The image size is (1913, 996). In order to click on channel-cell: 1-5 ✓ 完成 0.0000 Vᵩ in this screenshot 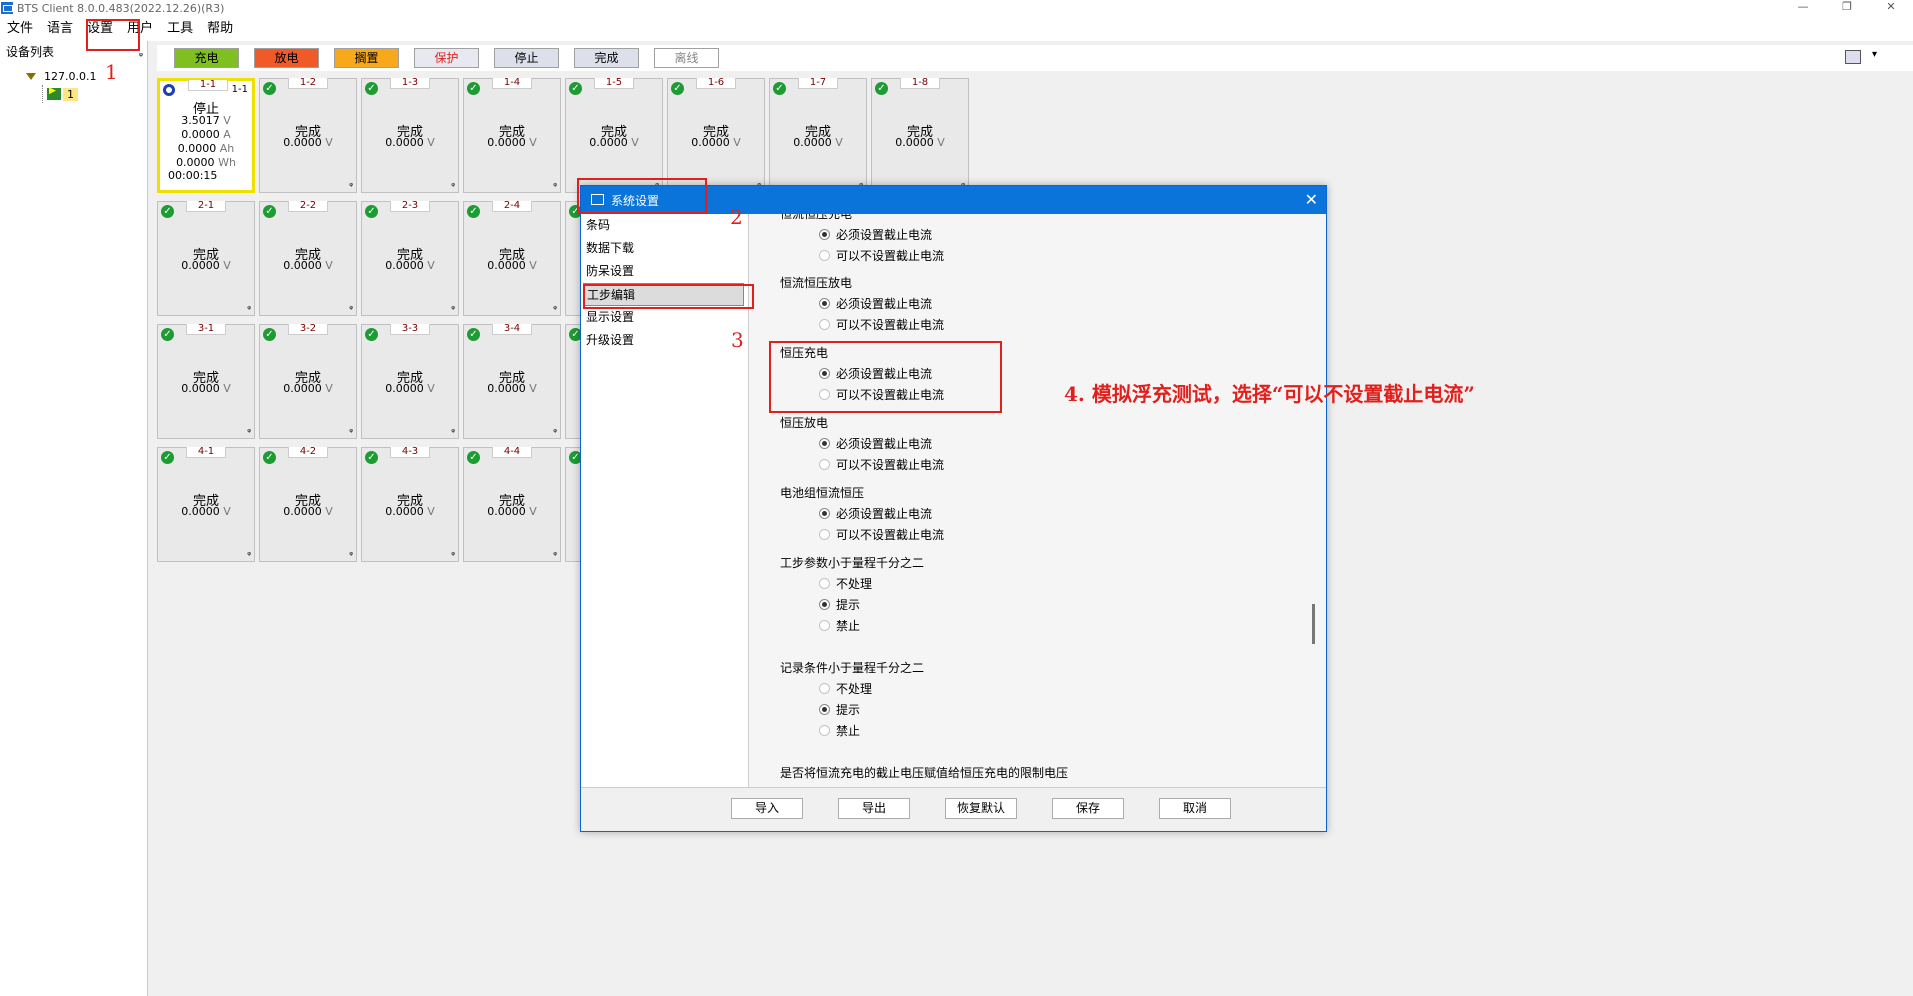, I will do `click(614, 135)`.